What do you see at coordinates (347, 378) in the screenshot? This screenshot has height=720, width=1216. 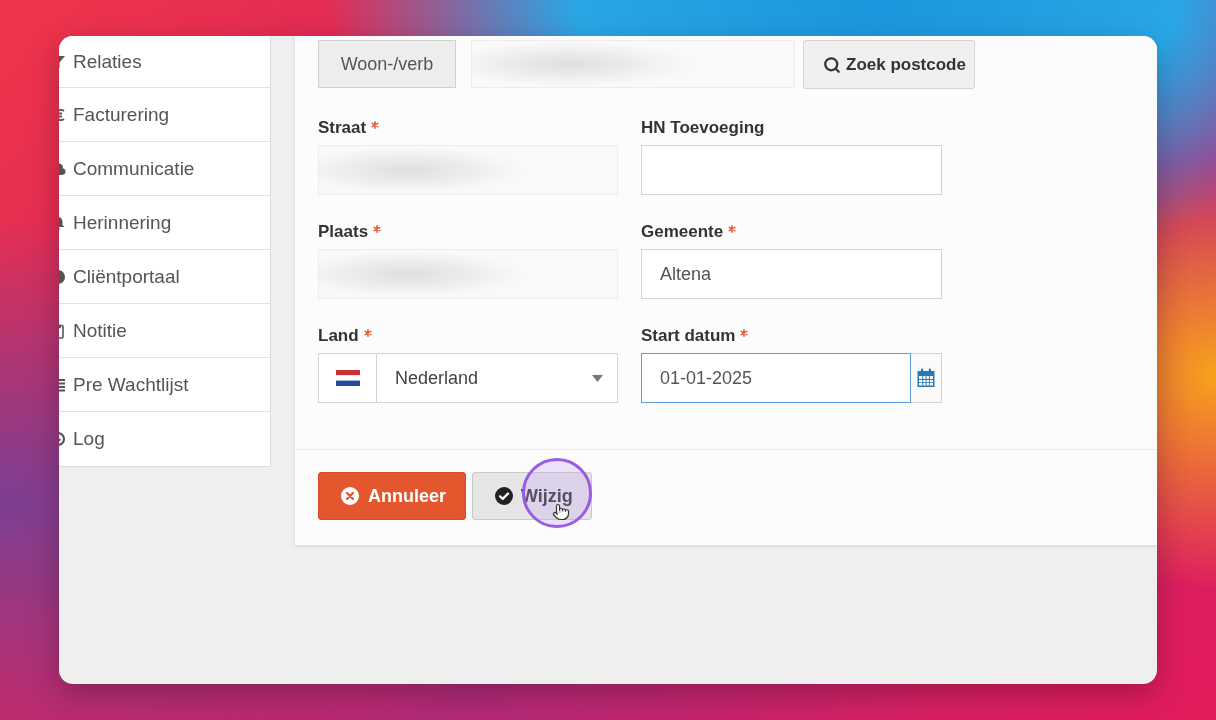 I see `flag-icon` at bounding box center [347, 378].